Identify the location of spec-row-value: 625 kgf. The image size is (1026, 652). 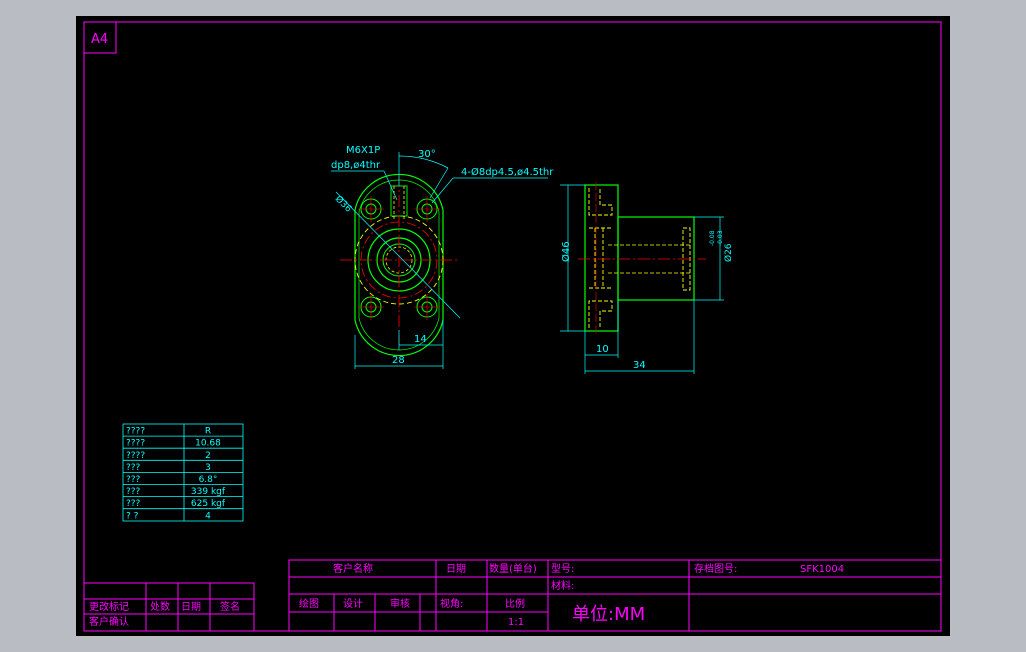
(208, 504).